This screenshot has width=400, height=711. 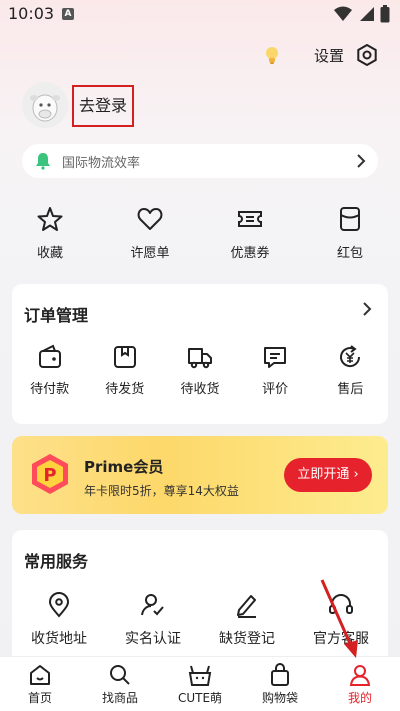 I want to click on prime-title: Prime会员, so click(x=124, y=467).